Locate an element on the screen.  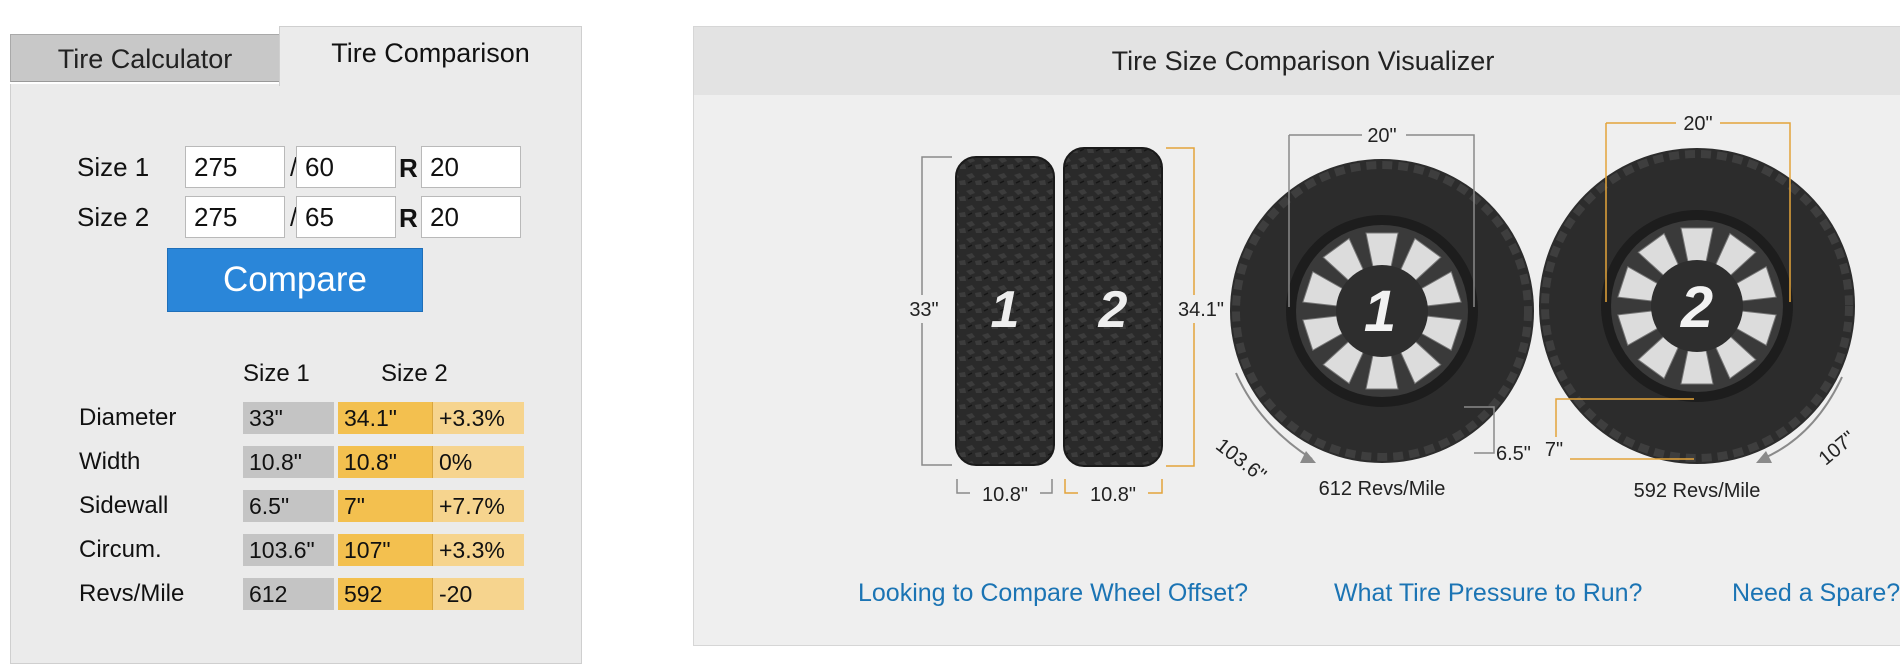
size2-aspect-input is located at coordinates (346, 217).